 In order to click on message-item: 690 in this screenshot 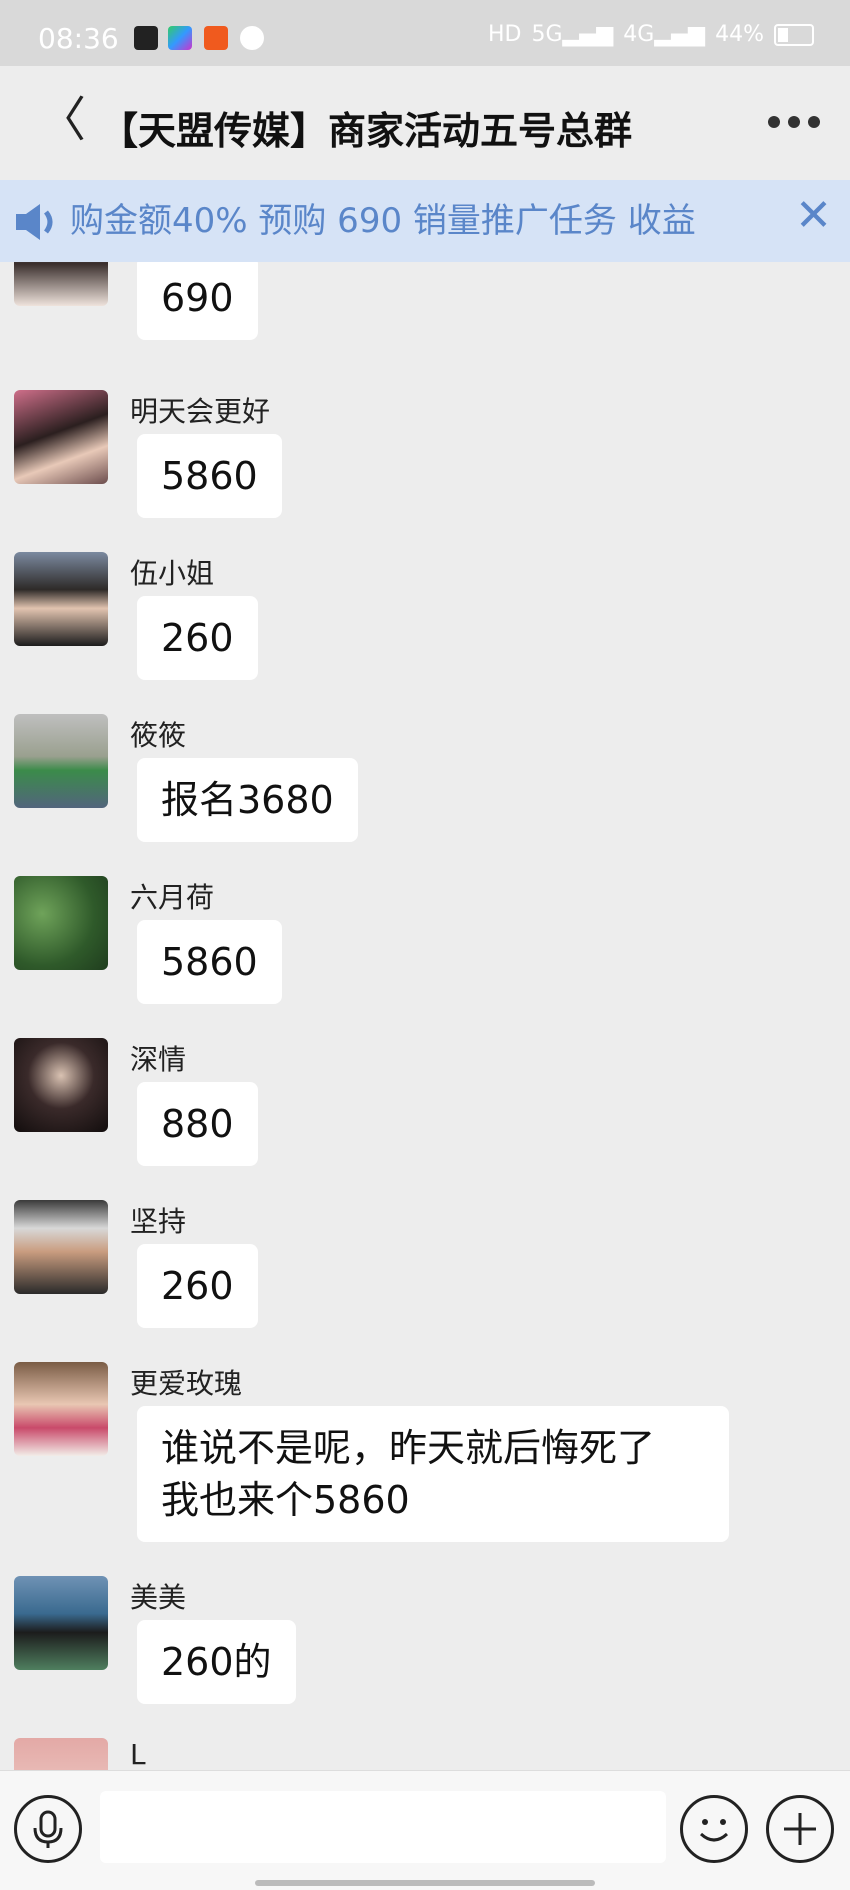, I will do `click(425, 311)`.